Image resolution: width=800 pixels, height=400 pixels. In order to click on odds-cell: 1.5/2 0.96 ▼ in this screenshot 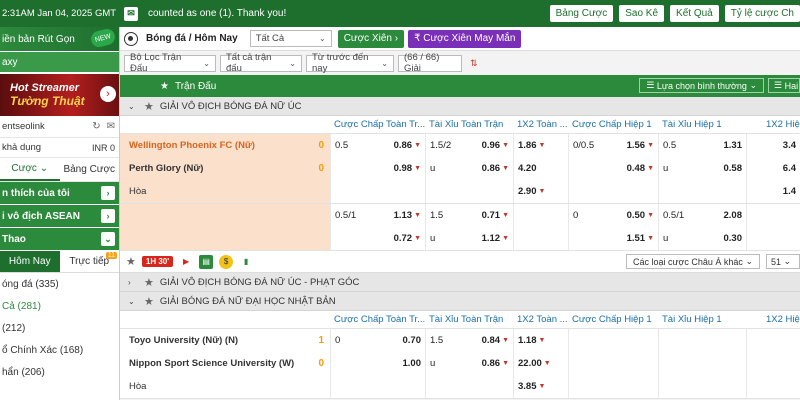, I will do `click(469, 145)`.